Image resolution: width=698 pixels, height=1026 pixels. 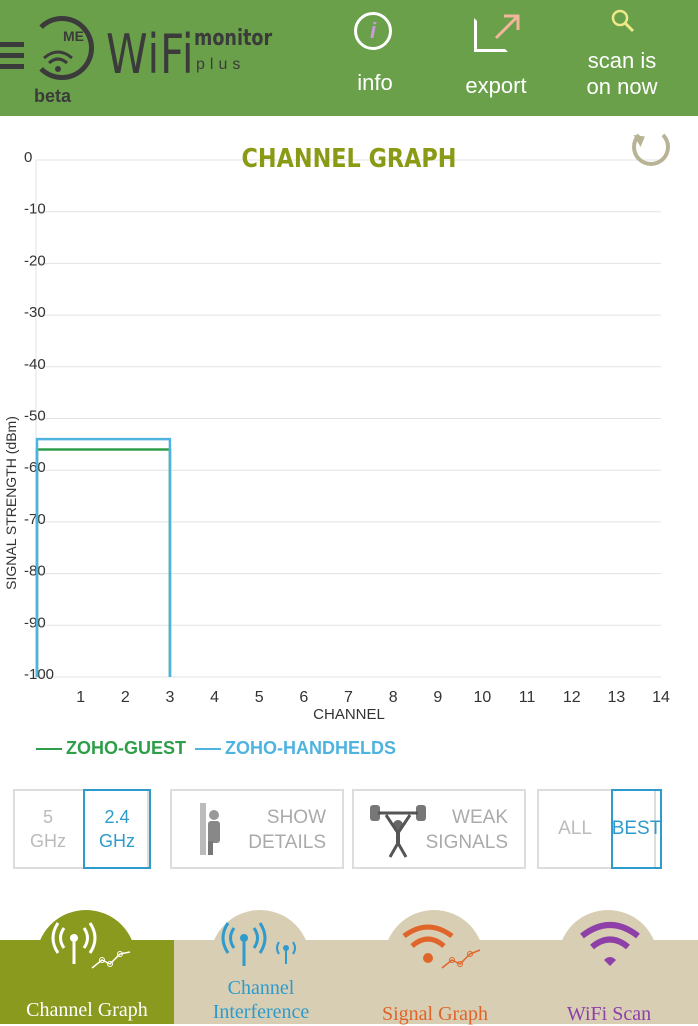 I want to click on x-tick-label: 14, so click(x=661, y=697).